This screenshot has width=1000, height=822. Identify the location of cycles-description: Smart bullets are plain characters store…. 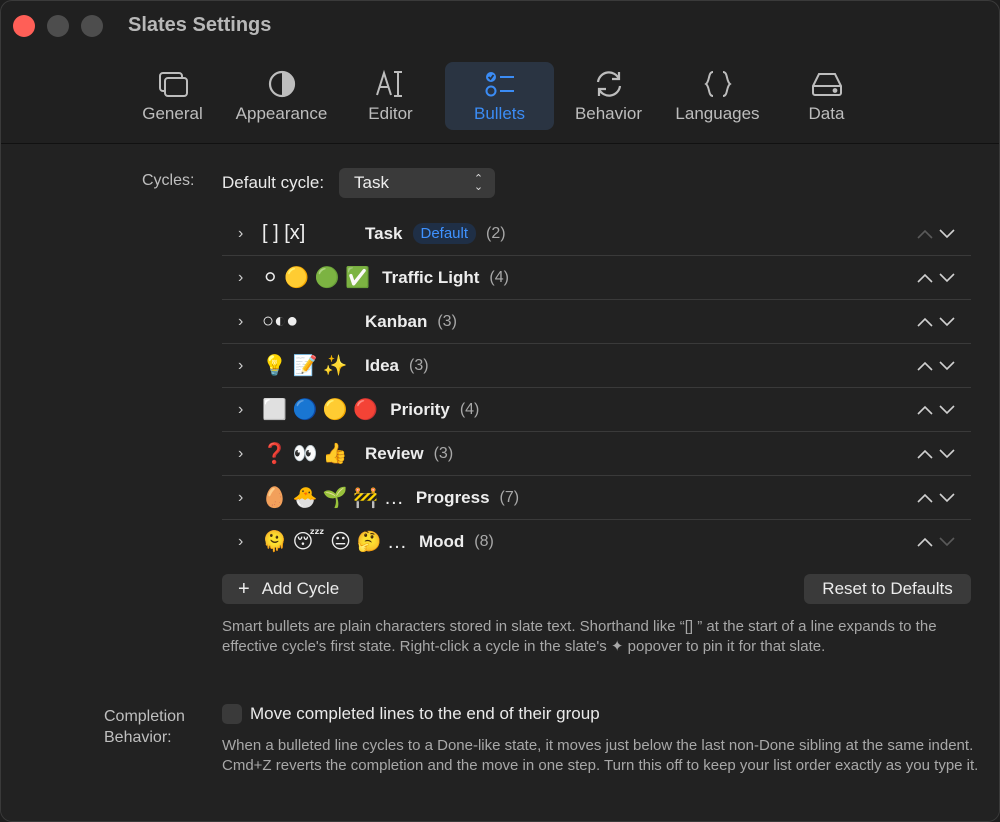
(579, 636).